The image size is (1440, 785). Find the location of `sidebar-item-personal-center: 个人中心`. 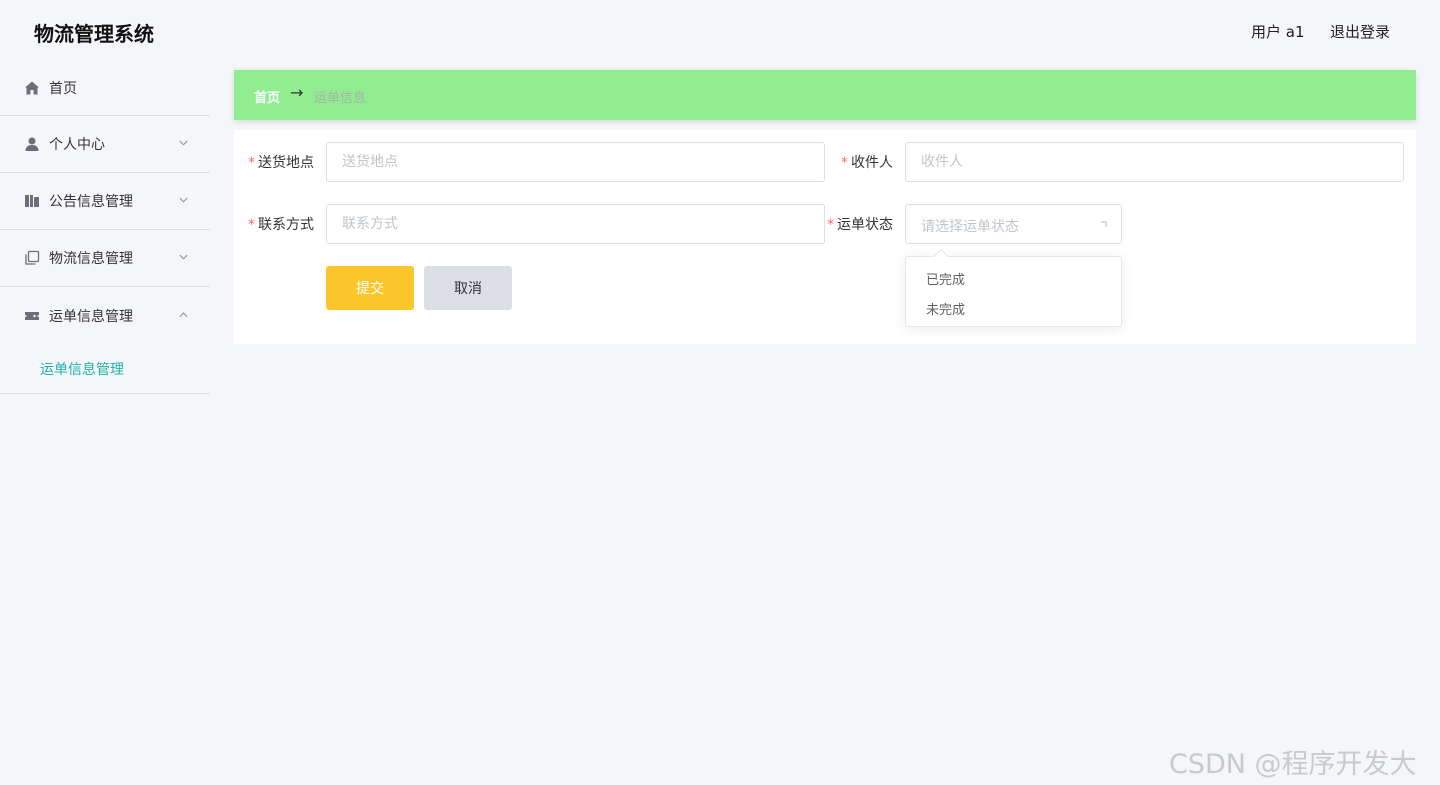

sidebar-item-personal-center: 个人中心 is located at coordinates (105, 144).